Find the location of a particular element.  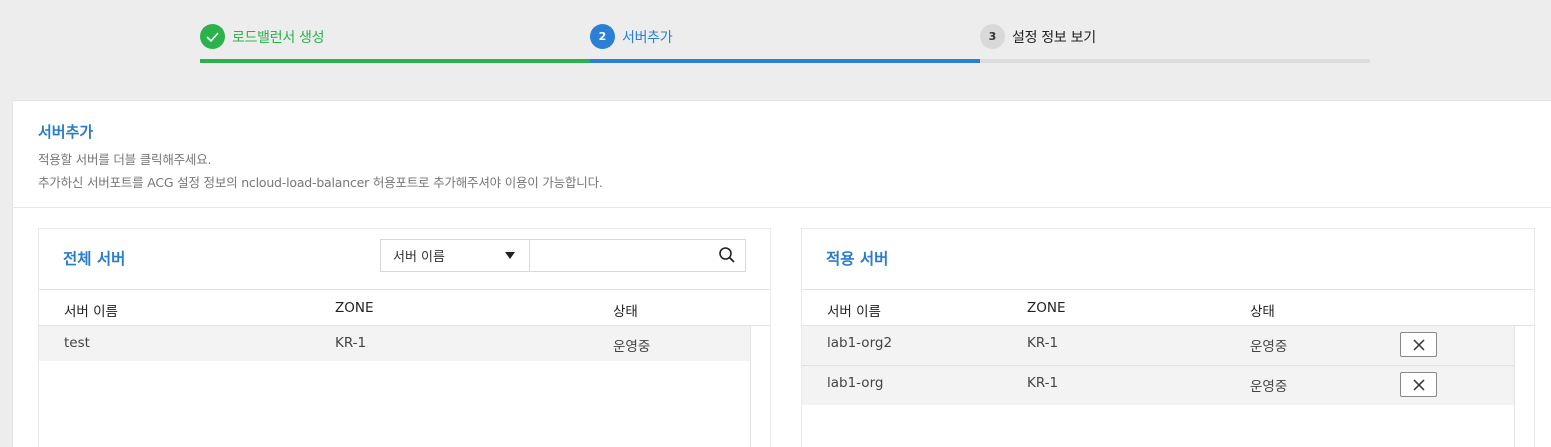

table-row: lab1-org2 KR-1 운영중 is located at coordinates (1158, 345).